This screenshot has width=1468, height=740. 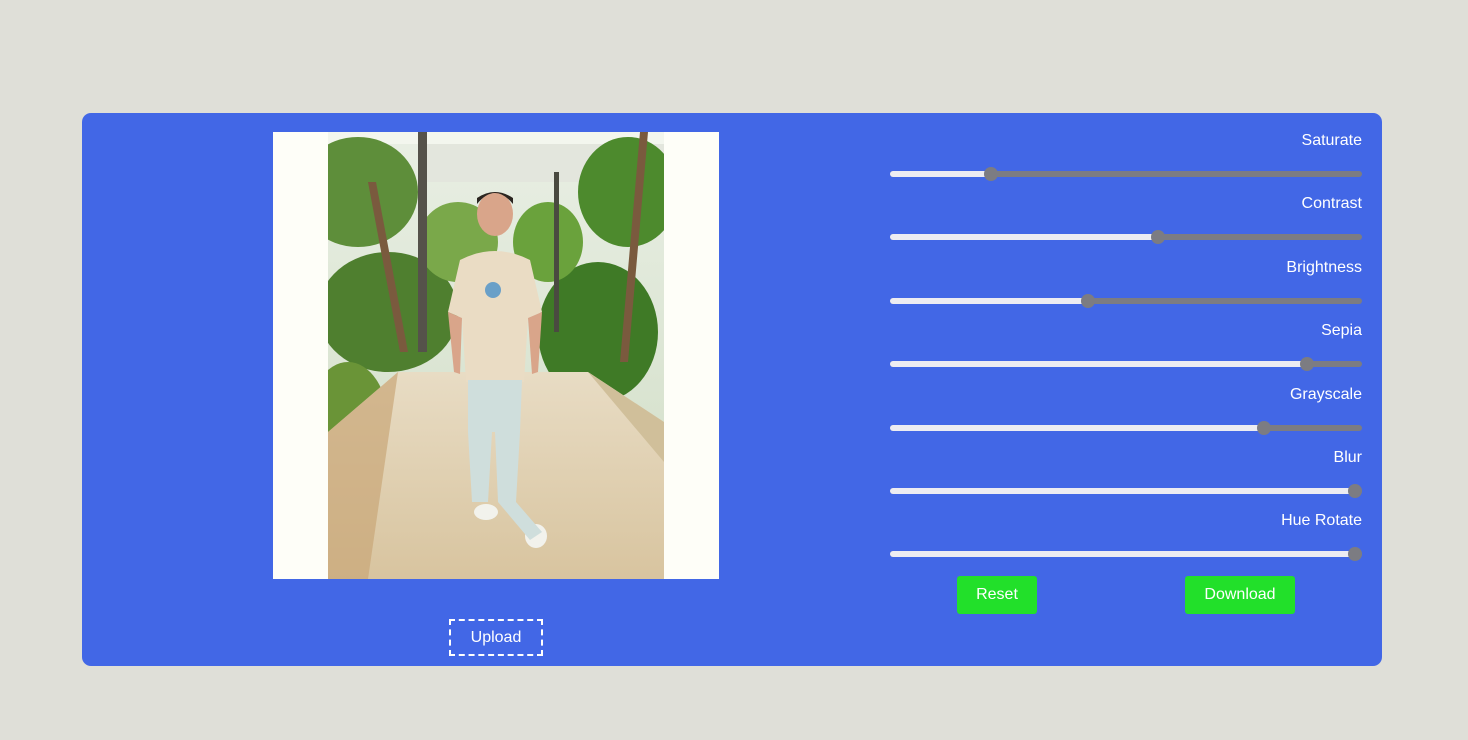 I want to click on contrast-slider, so click(x=1126, y=237).